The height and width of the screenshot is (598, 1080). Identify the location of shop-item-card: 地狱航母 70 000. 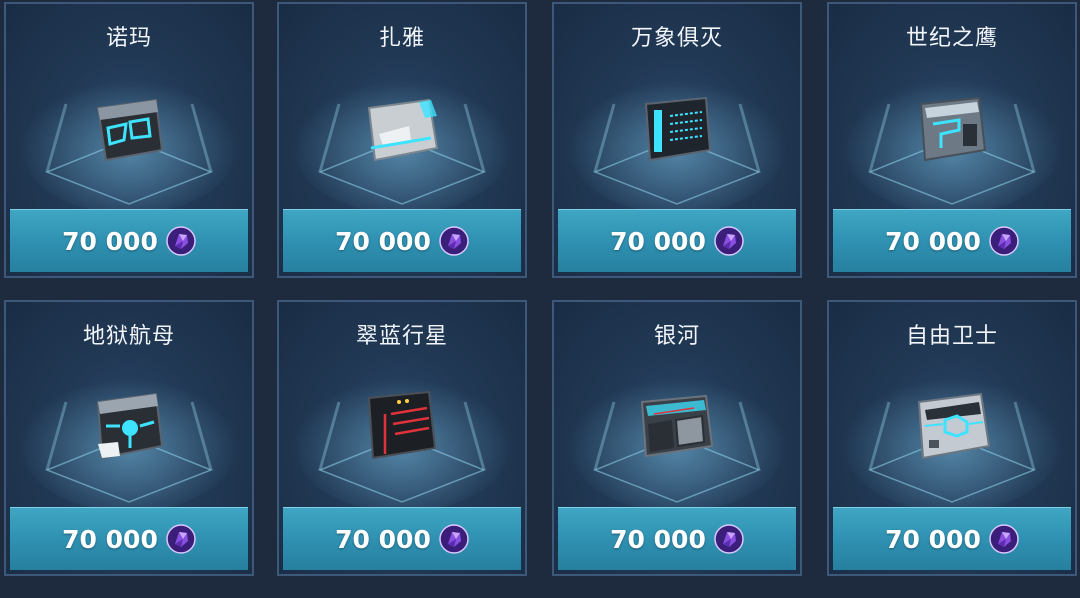
(129, 438).